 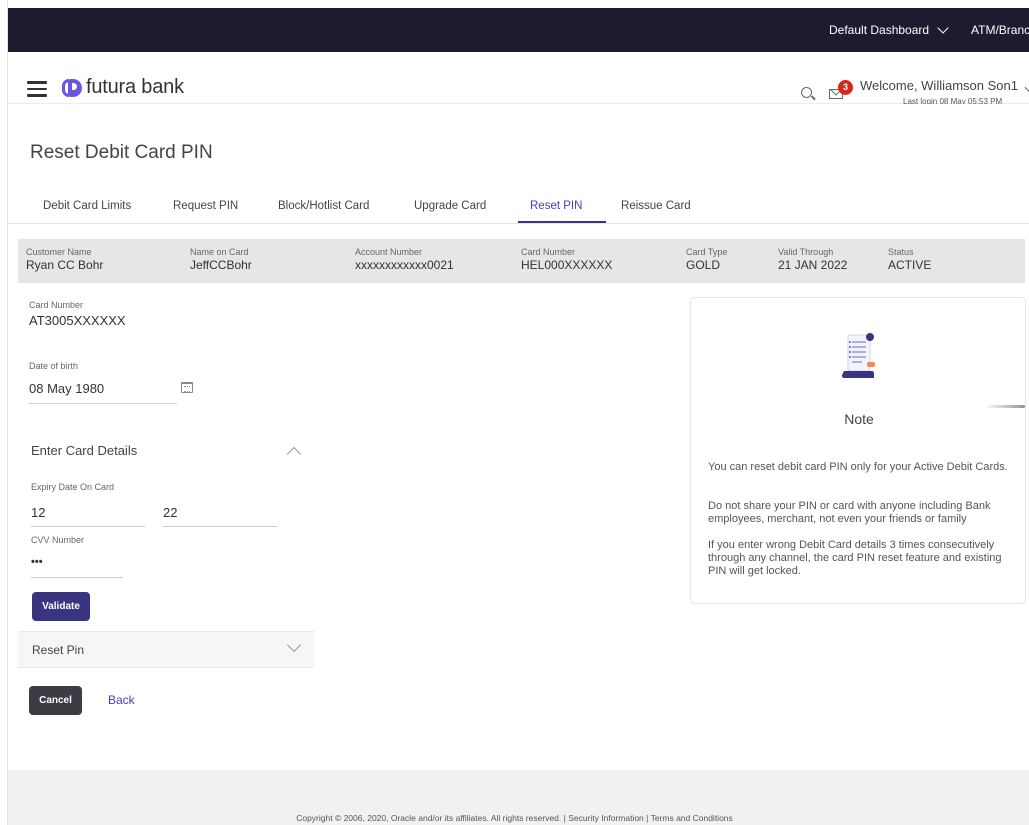 I want to click on dashboard-label: Default Dashboard, so click(x=879, y=30).